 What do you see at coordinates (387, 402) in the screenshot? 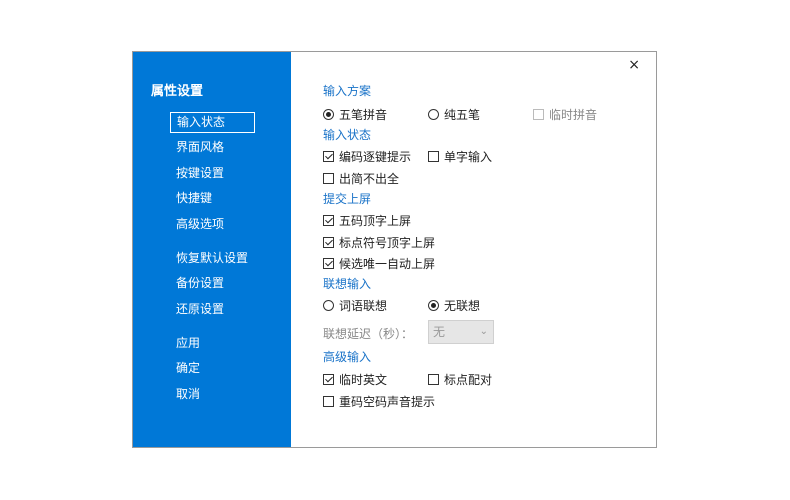
I see `checkbox-label: 重码空码声音提示` at bounding box center [387, 402].